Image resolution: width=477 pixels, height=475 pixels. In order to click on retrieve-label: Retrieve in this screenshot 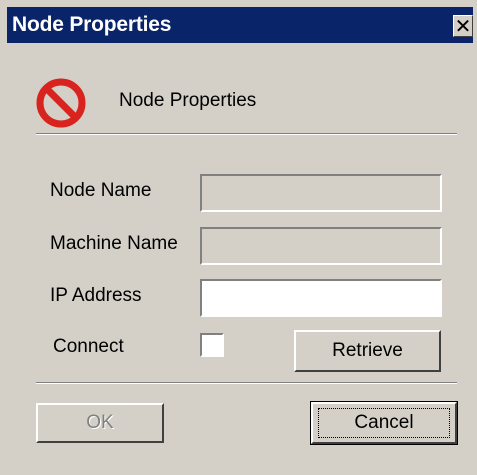, I will do `click(367, 350)`.